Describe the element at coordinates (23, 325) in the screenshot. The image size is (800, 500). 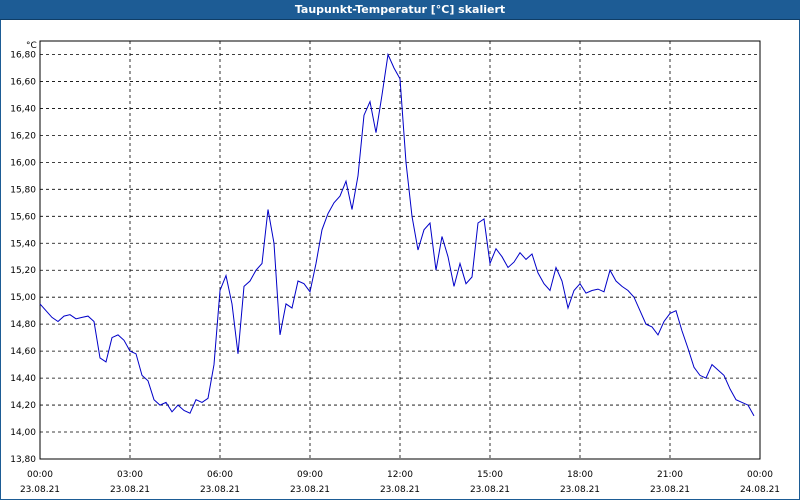
I see `y-tick-label: 14,80` at that location.